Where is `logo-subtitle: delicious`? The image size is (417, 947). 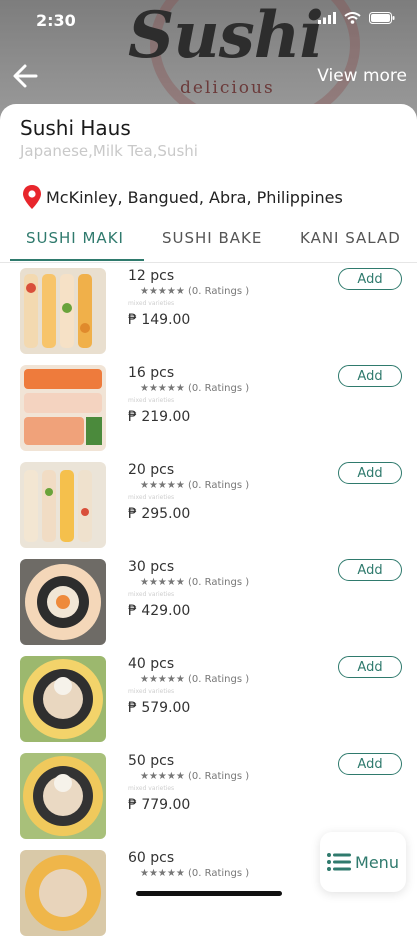 logo-subtitle: delicious is located at coordinates (227, 88).